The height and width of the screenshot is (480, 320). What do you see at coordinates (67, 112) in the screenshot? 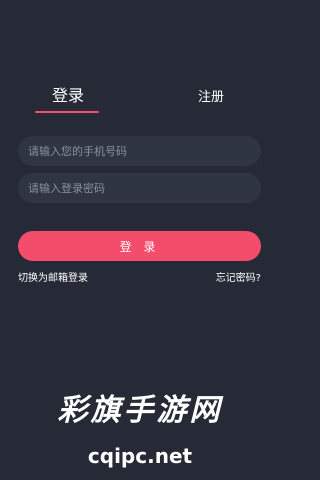
I see `active-tab-indicator` at bounding box center [67, 112].